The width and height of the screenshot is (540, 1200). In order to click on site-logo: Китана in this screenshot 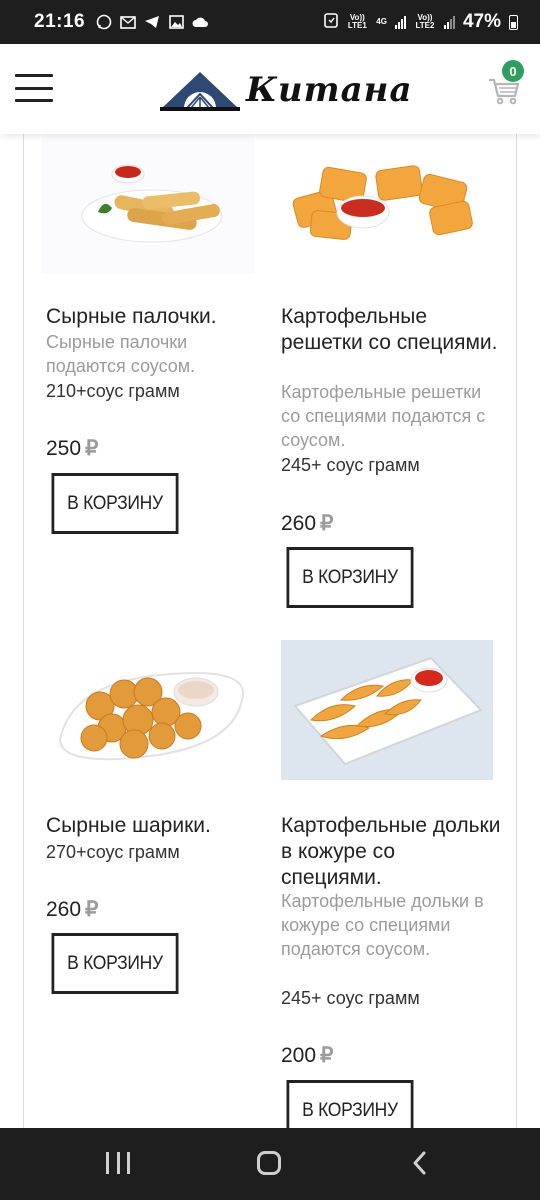, I will do `click(286, 90)`.